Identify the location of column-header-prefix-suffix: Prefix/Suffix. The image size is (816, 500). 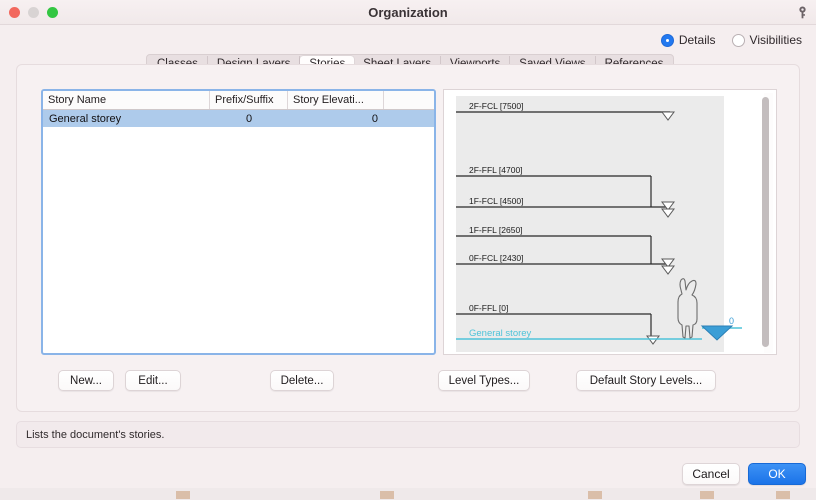
(249, 100).